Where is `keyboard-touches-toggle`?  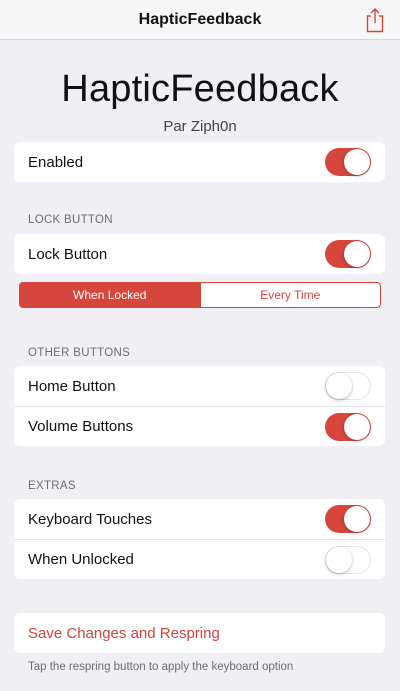 keyboard-touches-toggle is located at coordinates (348, 519).